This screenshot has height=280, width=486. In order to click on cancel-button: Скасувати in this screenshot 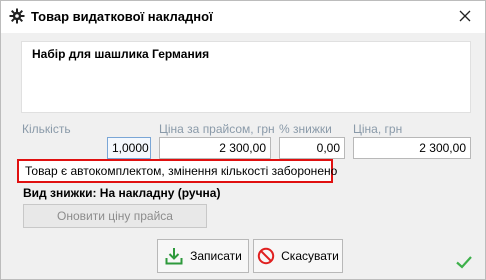, I will do `click(298, 256)`.